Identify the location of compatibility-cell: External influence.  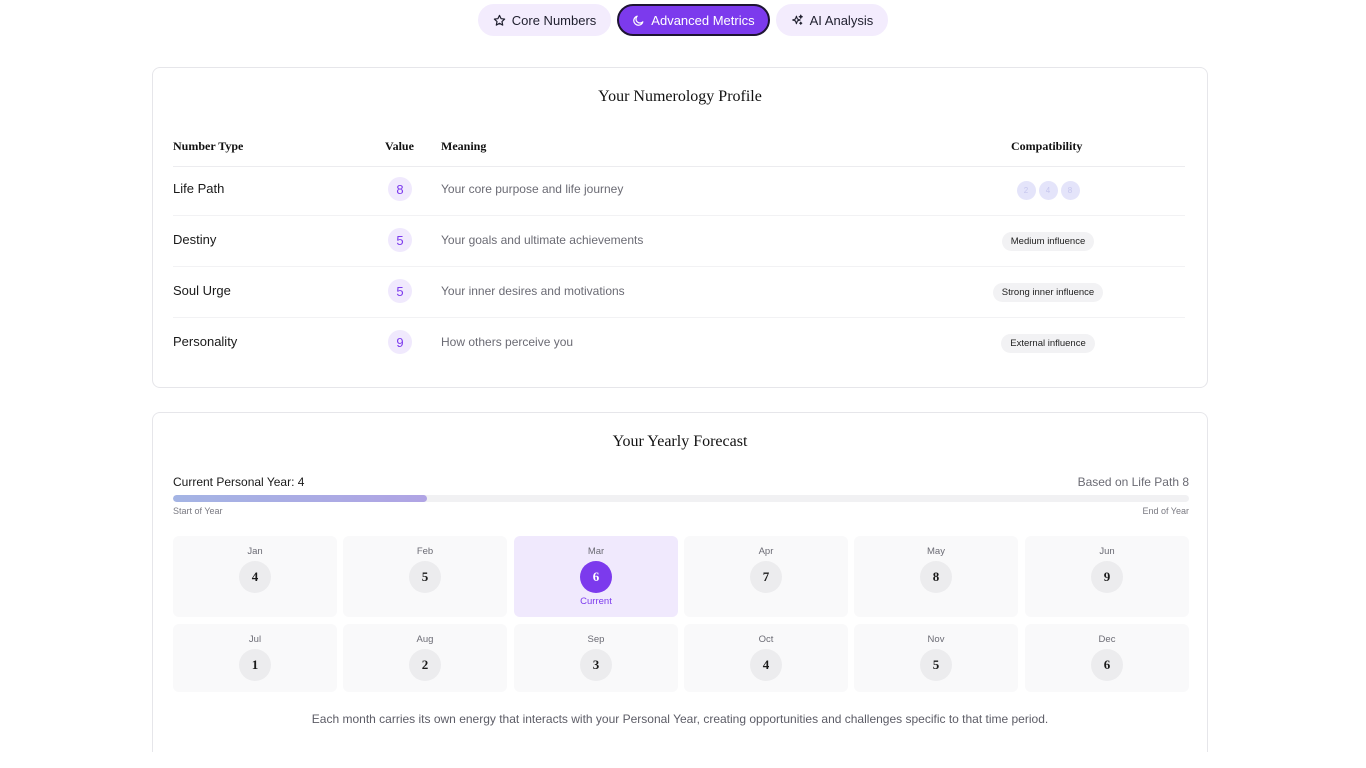
(1048, 343).